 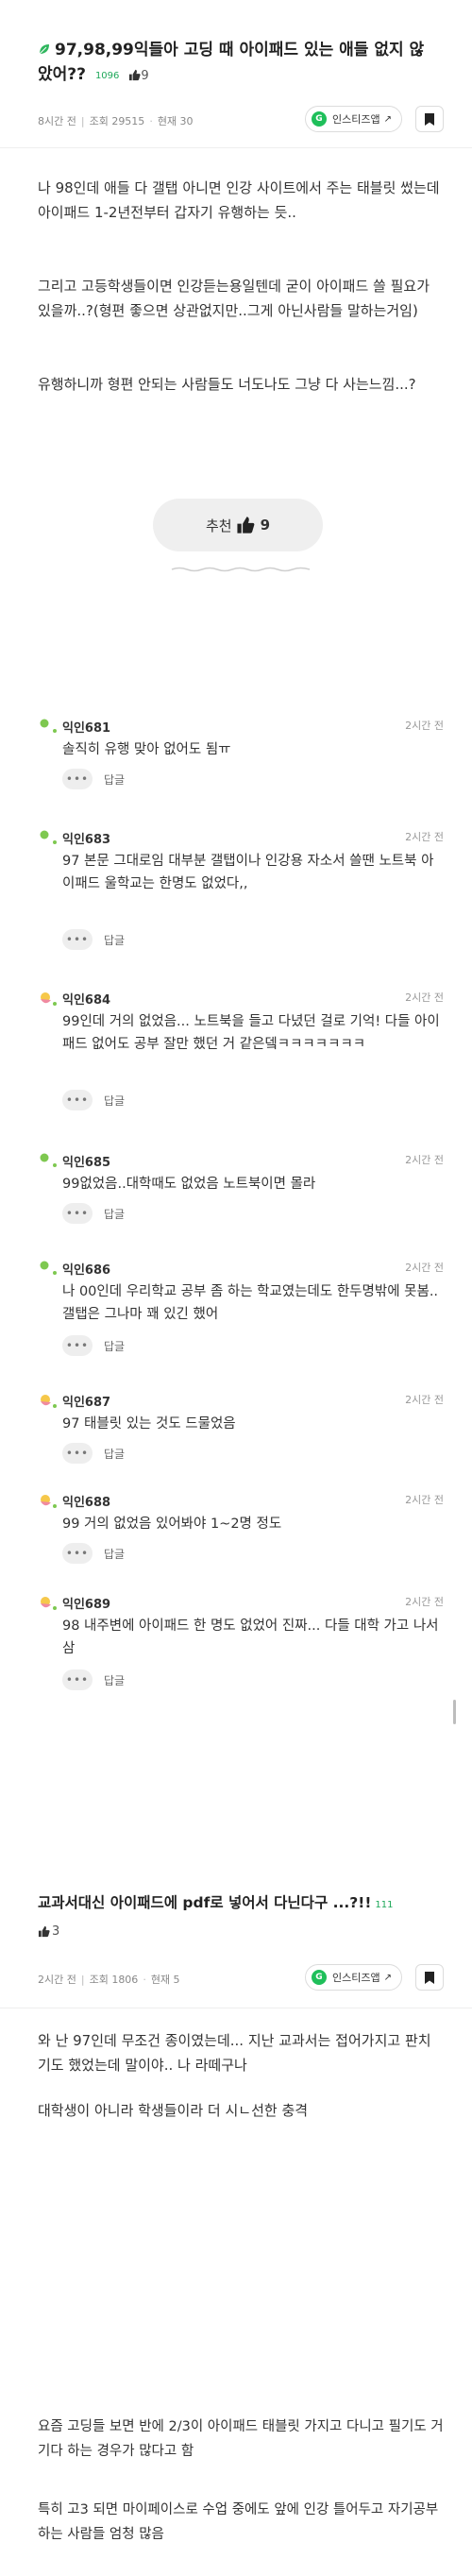 I want to click on post2-meta: 2시간 전 | 조회 1806 · 현재 5, so click(x=109, y=1980).